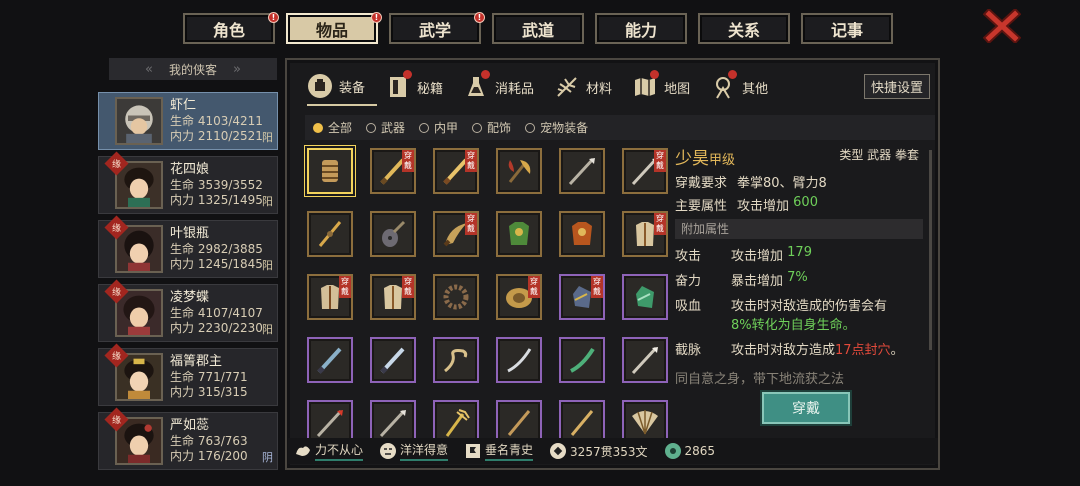  I want to click on filter-accessory: 配饰, so click(491, 127).